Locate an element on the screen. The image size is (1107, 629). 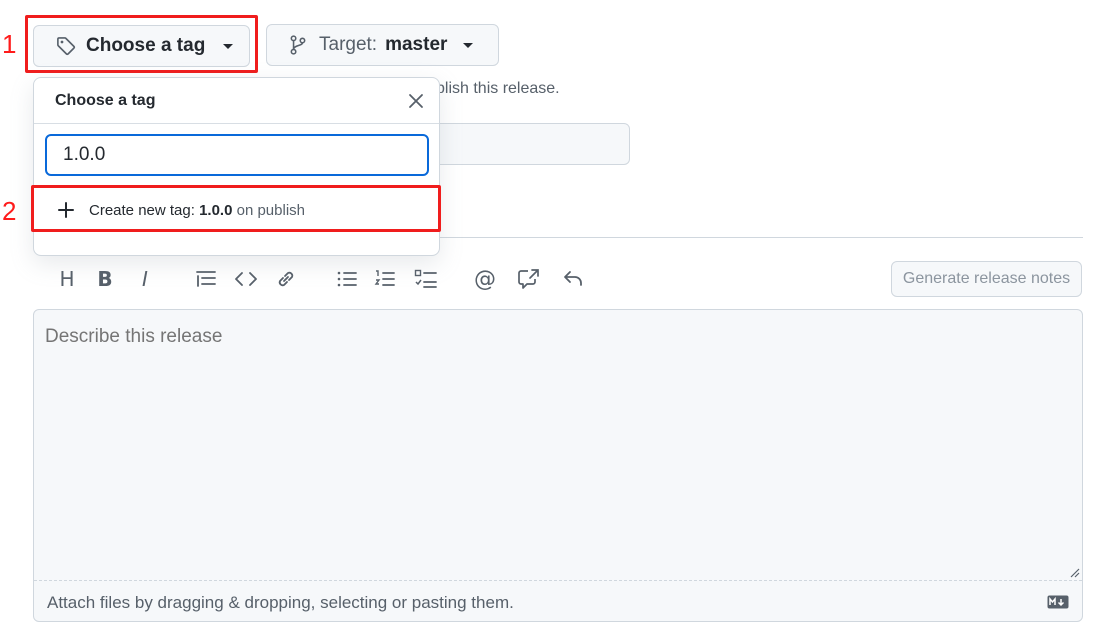
task-list-button is located at coordinates (426, 279).